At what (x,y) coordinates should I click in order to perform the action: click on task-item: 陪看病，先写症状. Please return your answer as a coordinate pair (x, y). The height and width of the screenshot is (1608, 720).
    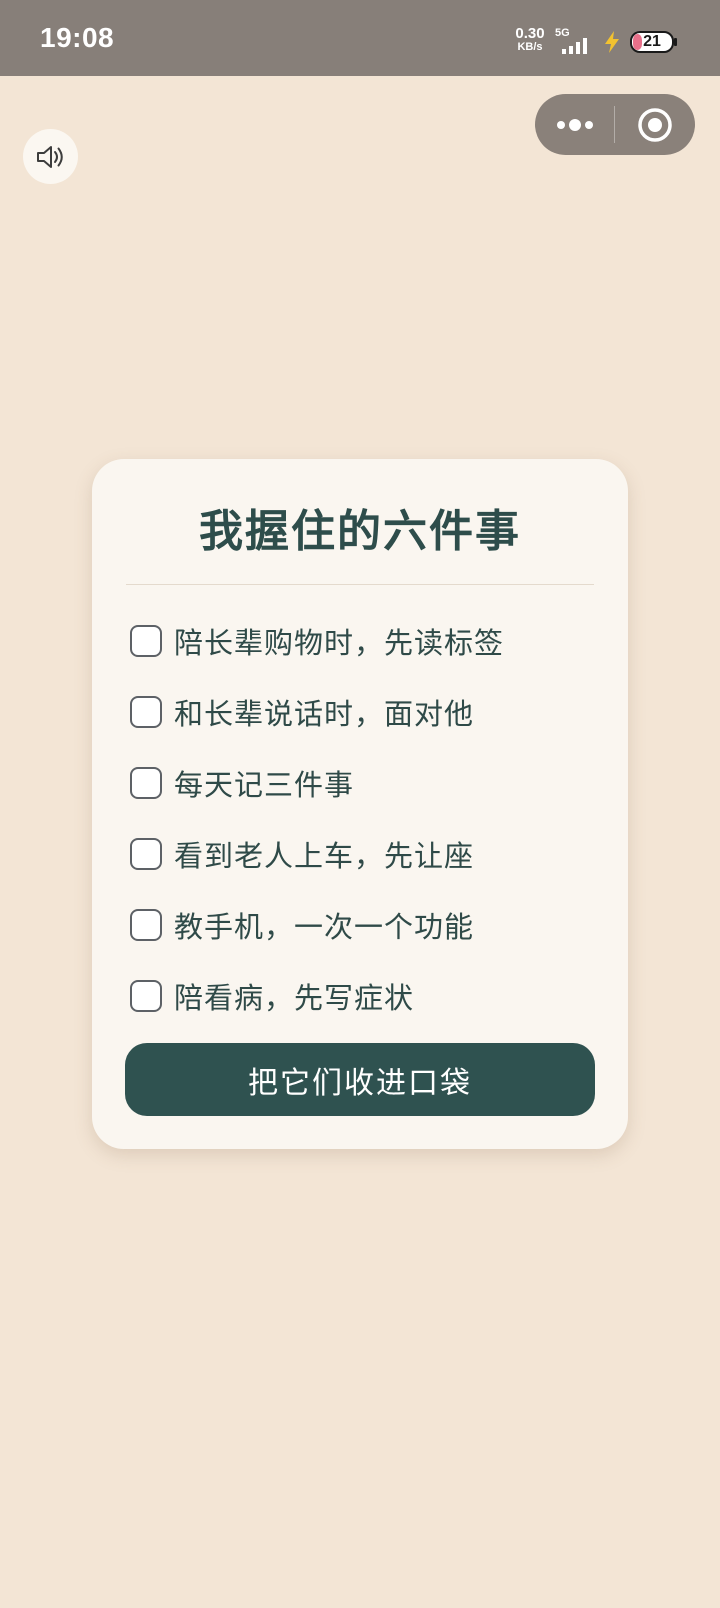
    Looking at the image, I should click on (360, 995).